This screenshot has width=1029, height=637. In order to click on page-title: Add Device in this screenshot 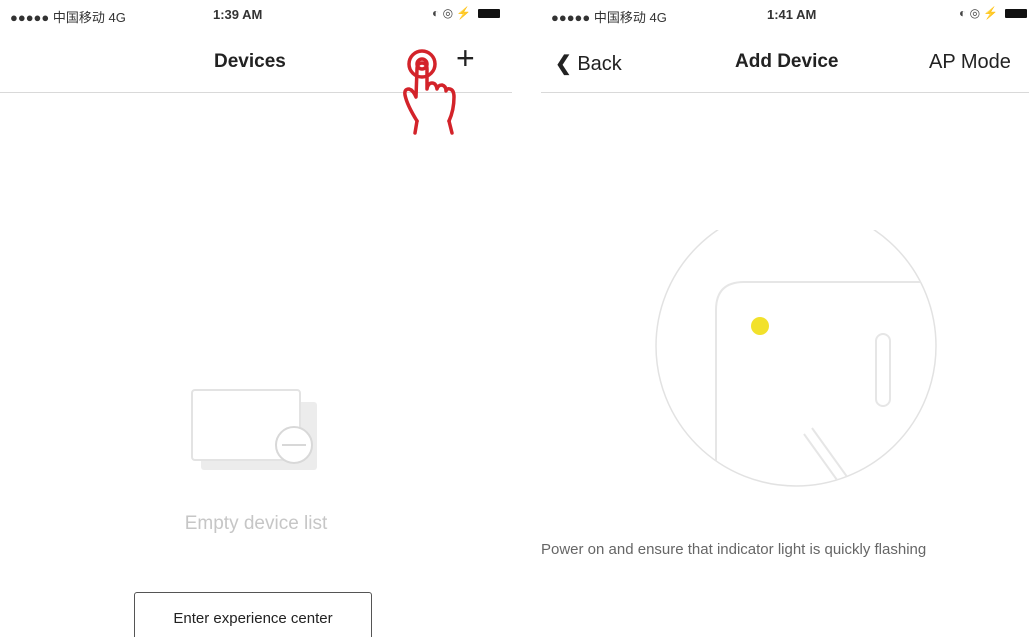, I will do `click(787, 61)`.